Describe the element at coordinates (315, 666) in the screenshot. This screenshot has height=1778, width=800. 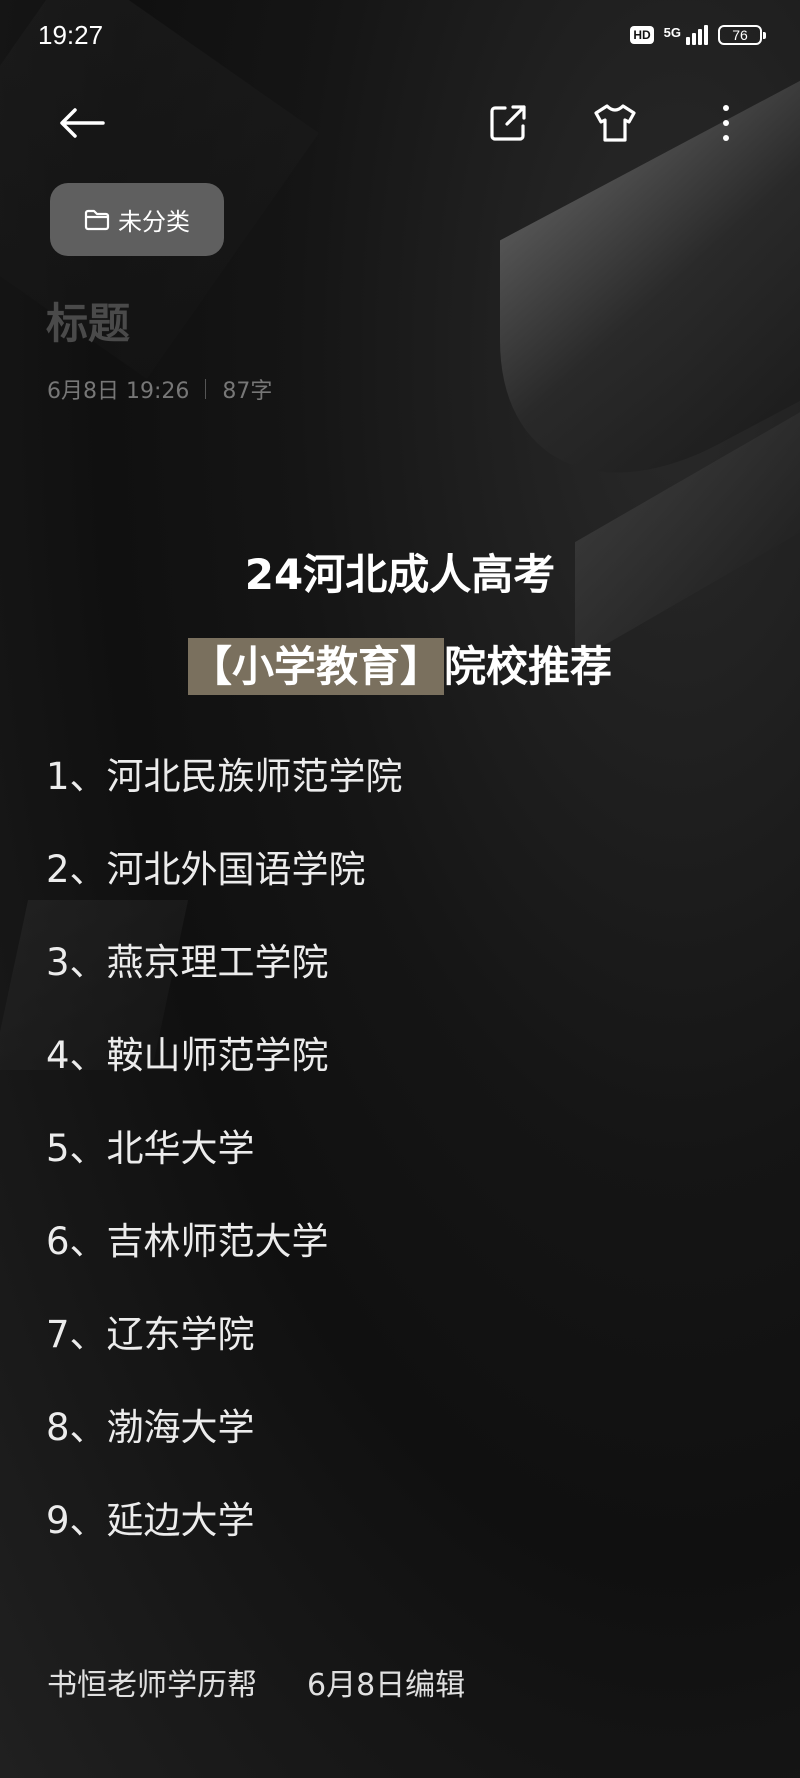
I see `highlighted-text: 【小学教育】` at that location.